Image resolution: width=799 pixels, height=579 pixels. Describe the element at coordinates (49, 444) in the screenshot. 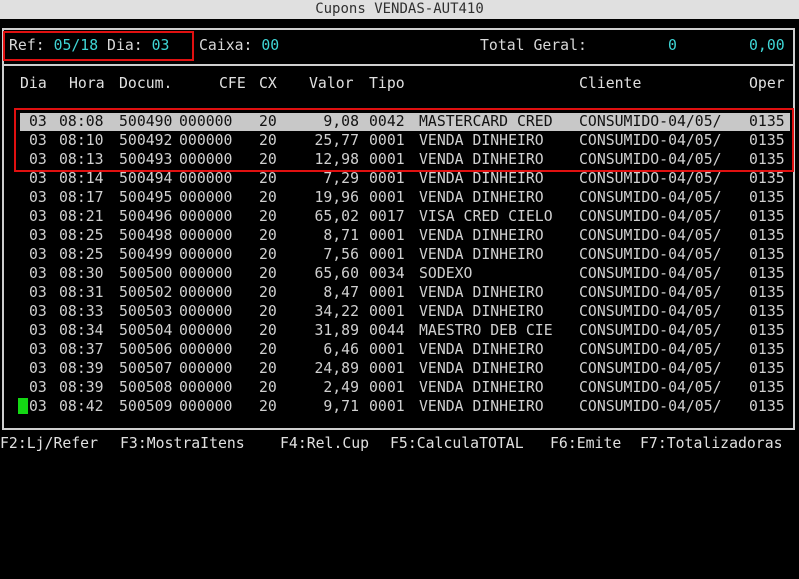

I see `f2-key: F2:Lj/Refer` at that location.